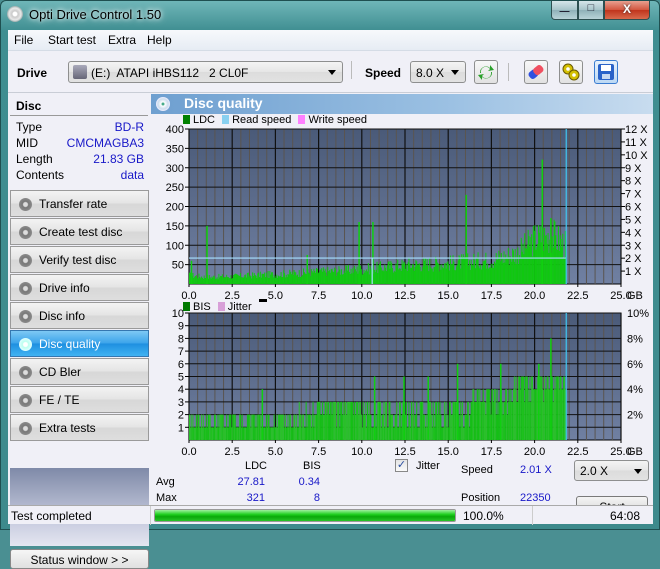 The height and width of the screenshot is (569, 660). Describe the element at coordinates (532, 515) in the screenshot. I see `status-divider` at that location.